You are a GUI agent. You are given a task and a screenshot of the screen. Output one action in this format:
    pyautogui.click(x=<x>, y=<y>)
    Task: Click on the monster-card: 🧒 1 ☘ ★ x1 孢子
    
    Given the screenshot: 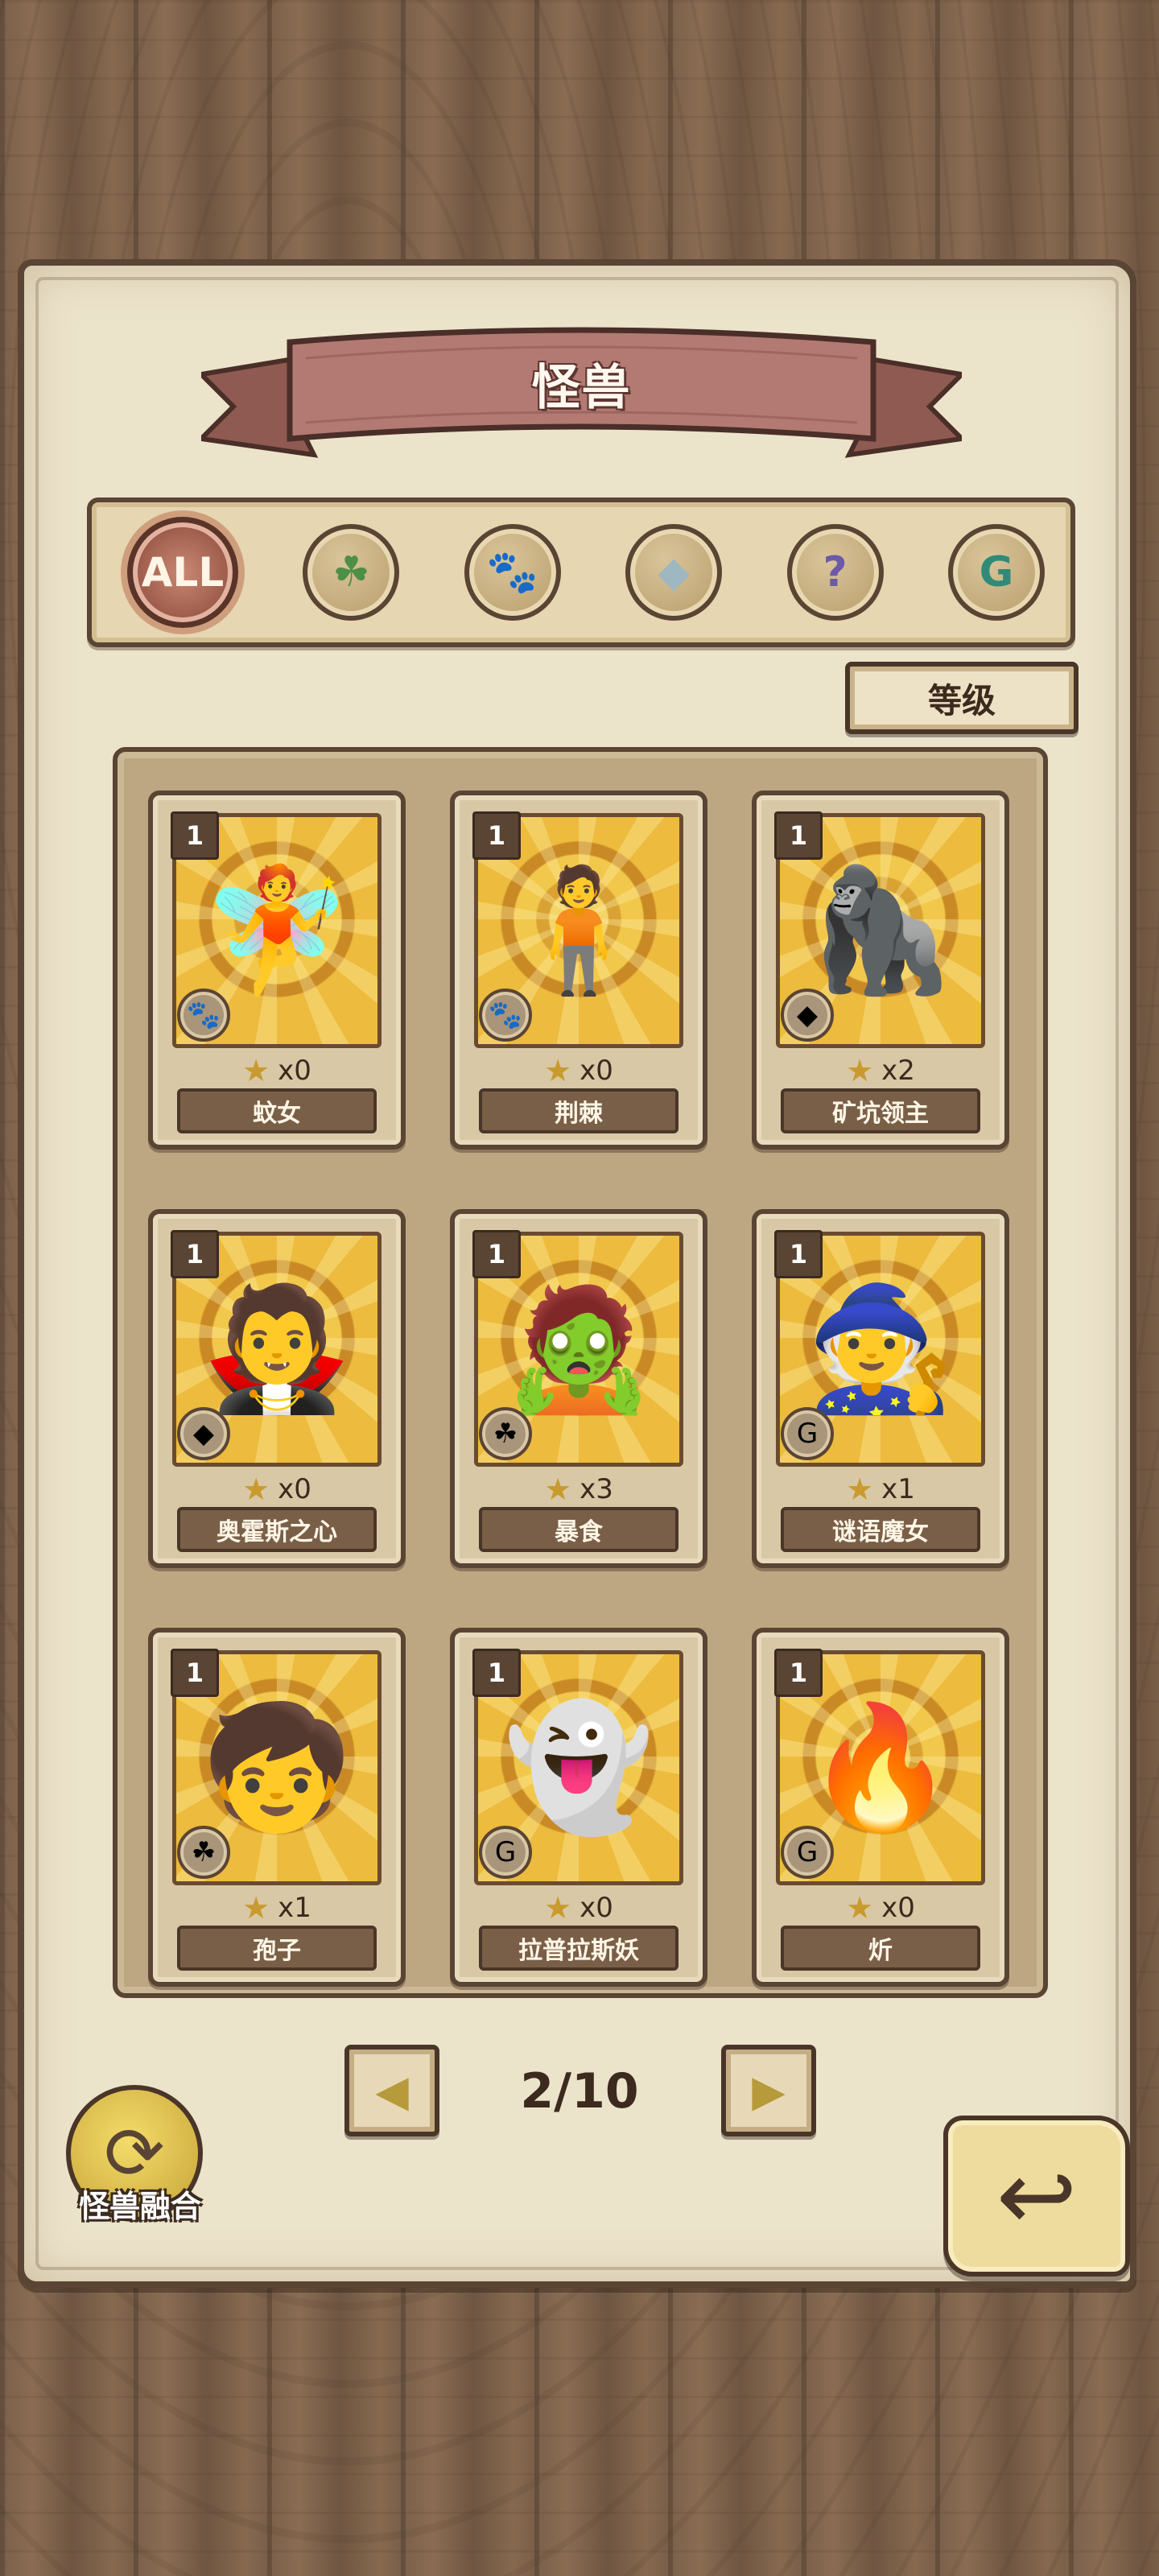 What is the action you would take?
    pyautogui.click(x=277, y=1807)
    